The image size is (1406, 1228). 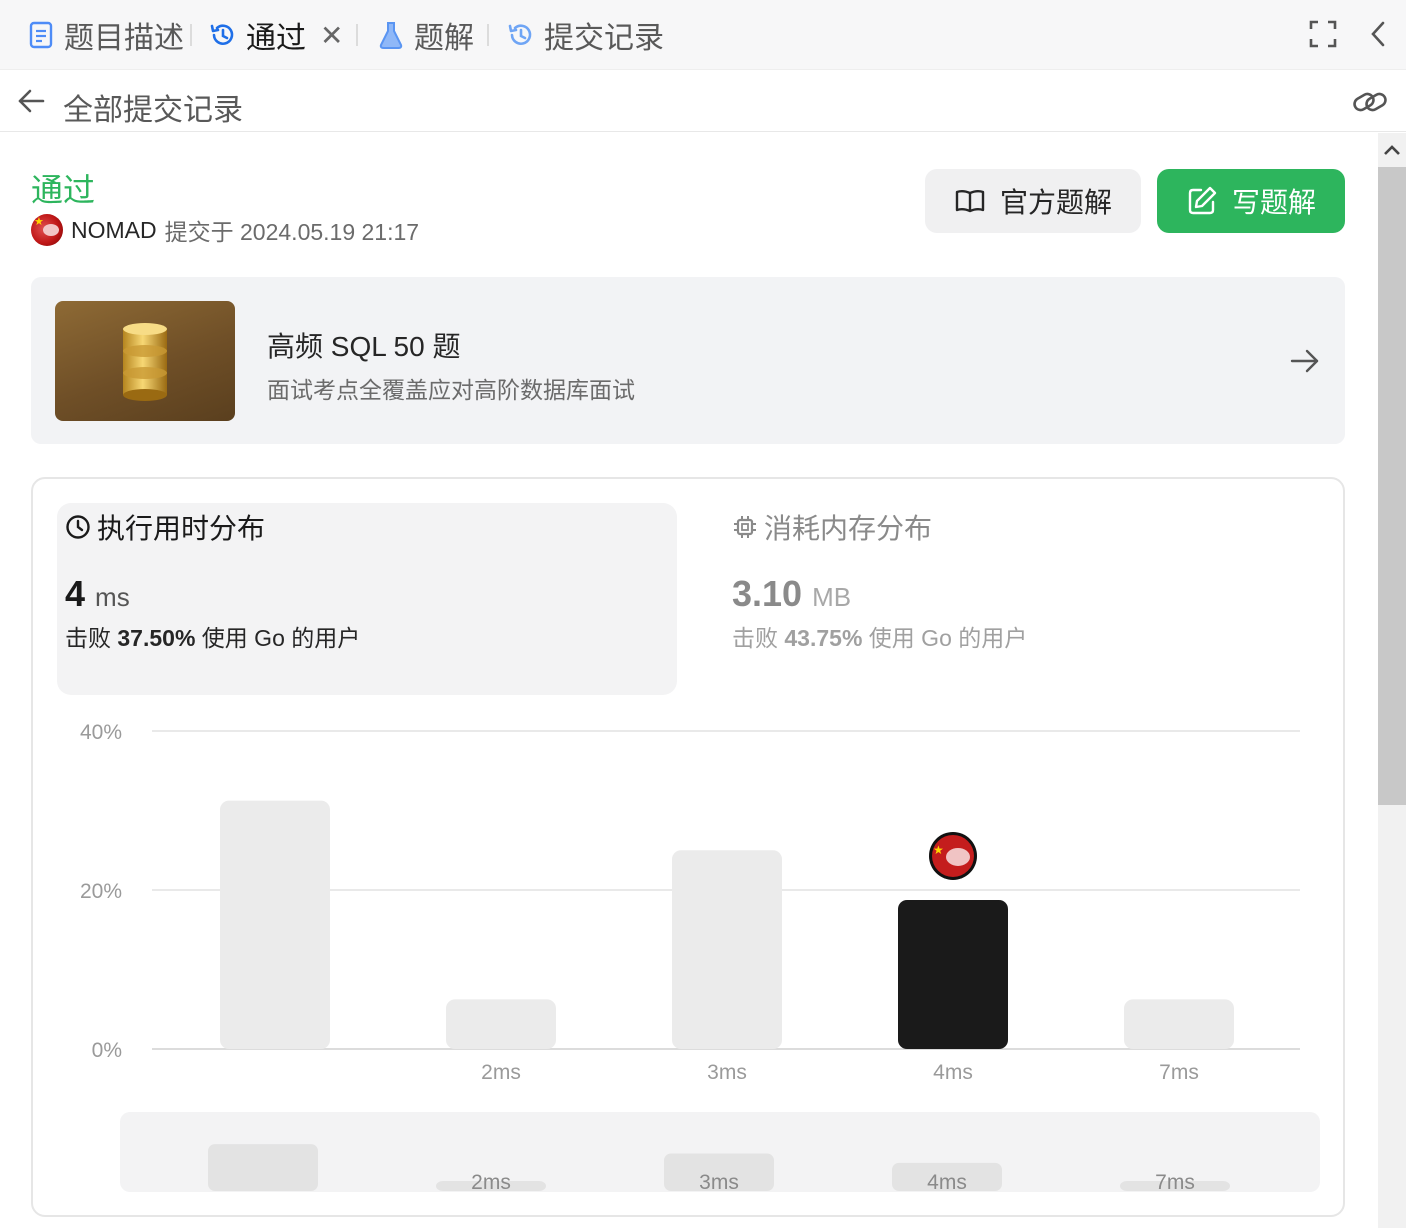 What do you see at coordinates (1378, 34) in the screenshot?
I see `collapse-icon` at bounding box center [1378, 34].